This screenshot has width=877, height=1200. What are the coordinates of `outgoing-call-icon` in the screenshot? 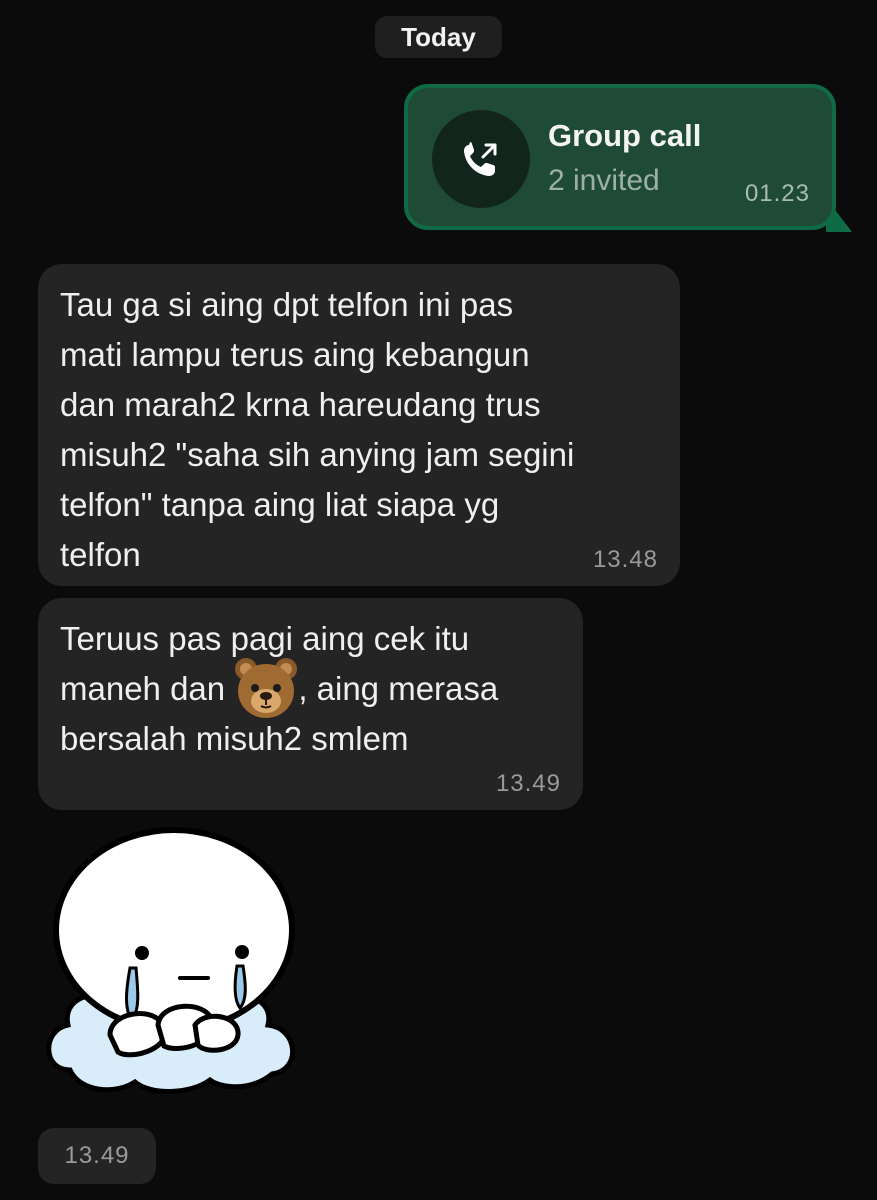 It's located at (481, 159).